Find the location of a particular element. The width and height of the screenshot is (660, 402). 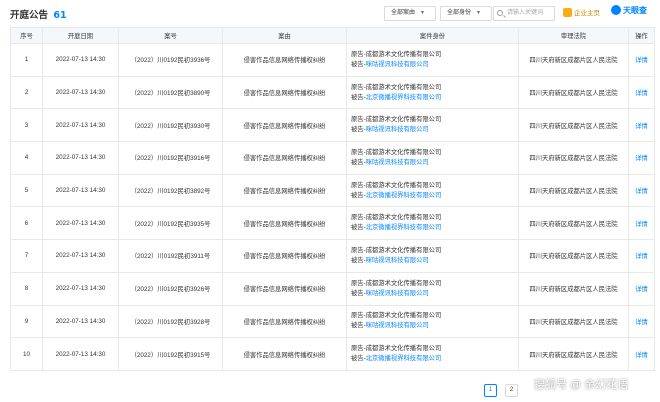

row-index: 9 is located at coordinates (26, 321).